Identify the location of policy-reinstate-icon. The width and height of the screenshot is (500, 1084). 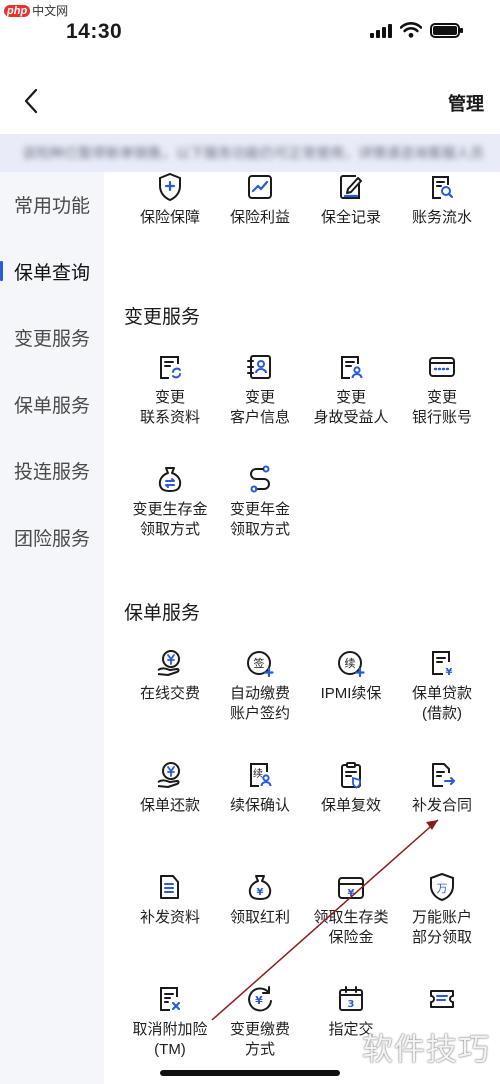
(351, 775).